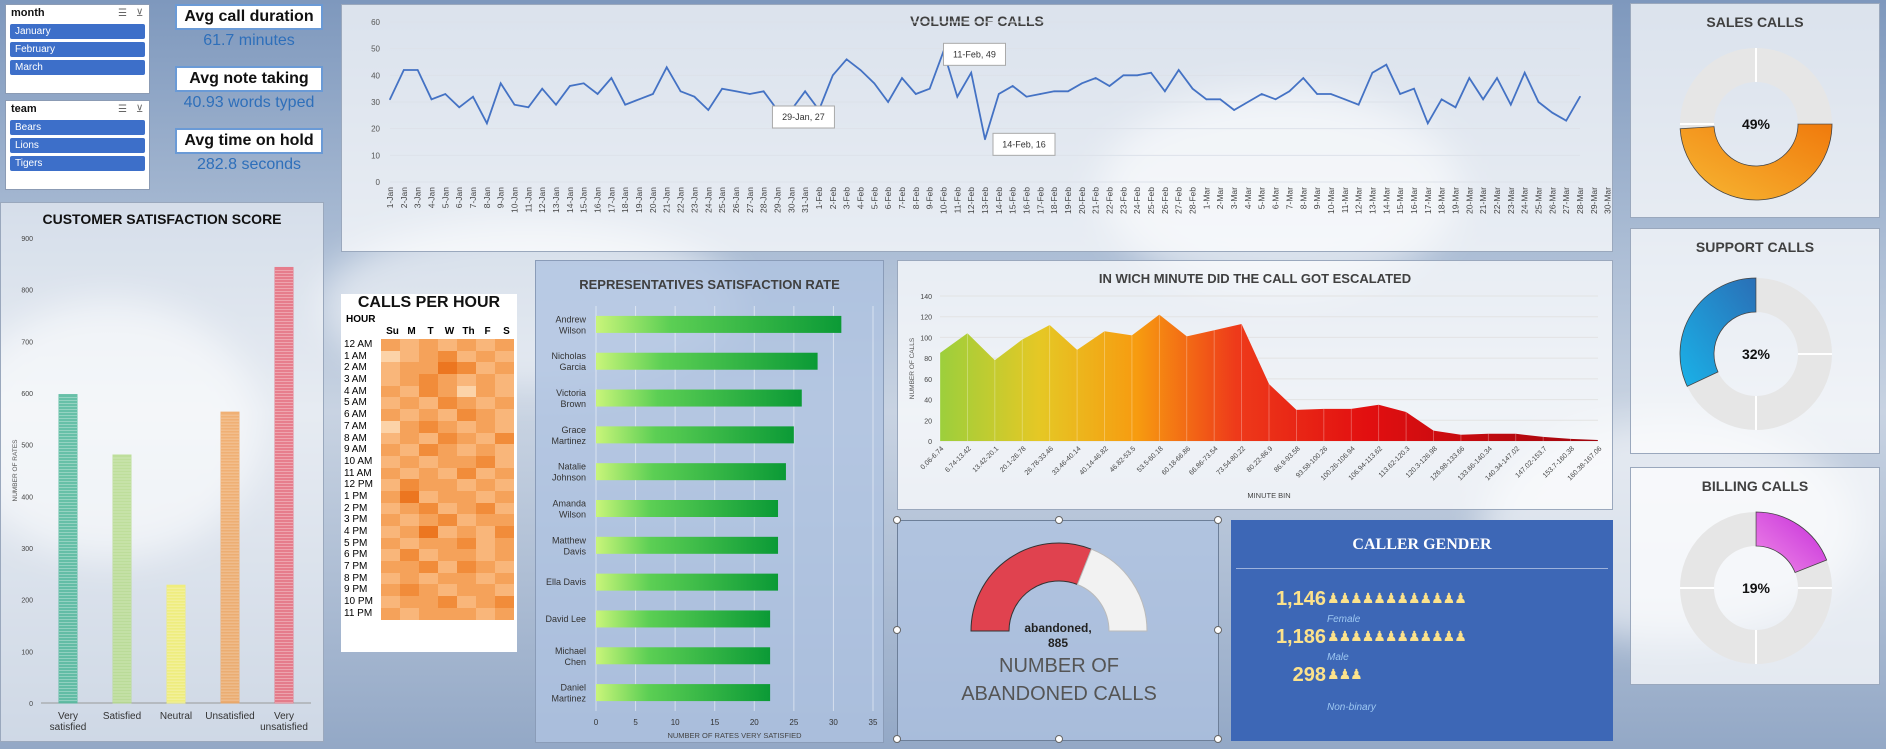 The image size is (1886, 749). What do you see at coordinates (635, 722) in the screenshot?
I see `x-tick-label: 5` at bounding box center [635, 722].